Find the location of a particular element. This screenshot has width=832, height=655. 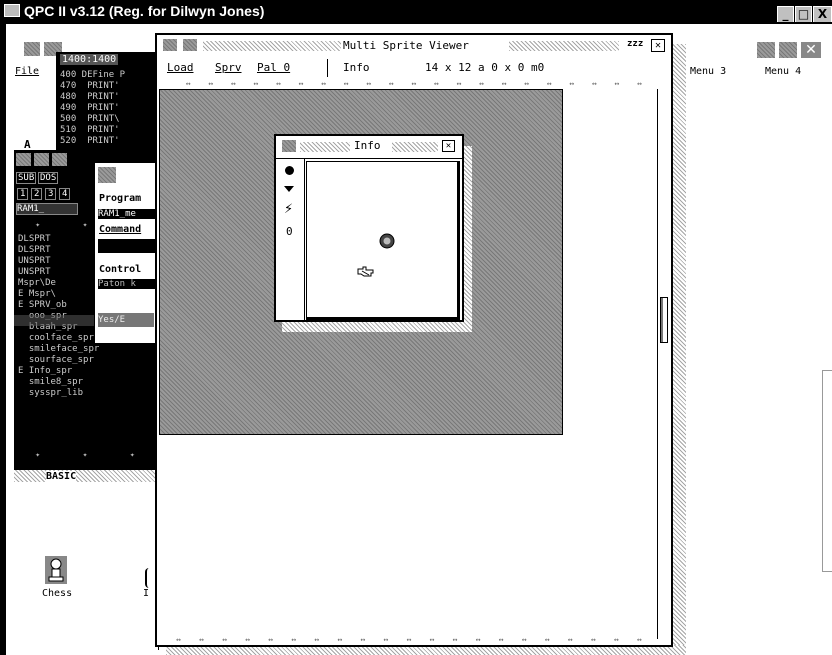

close-button: X is located at coordinates (822, 14).